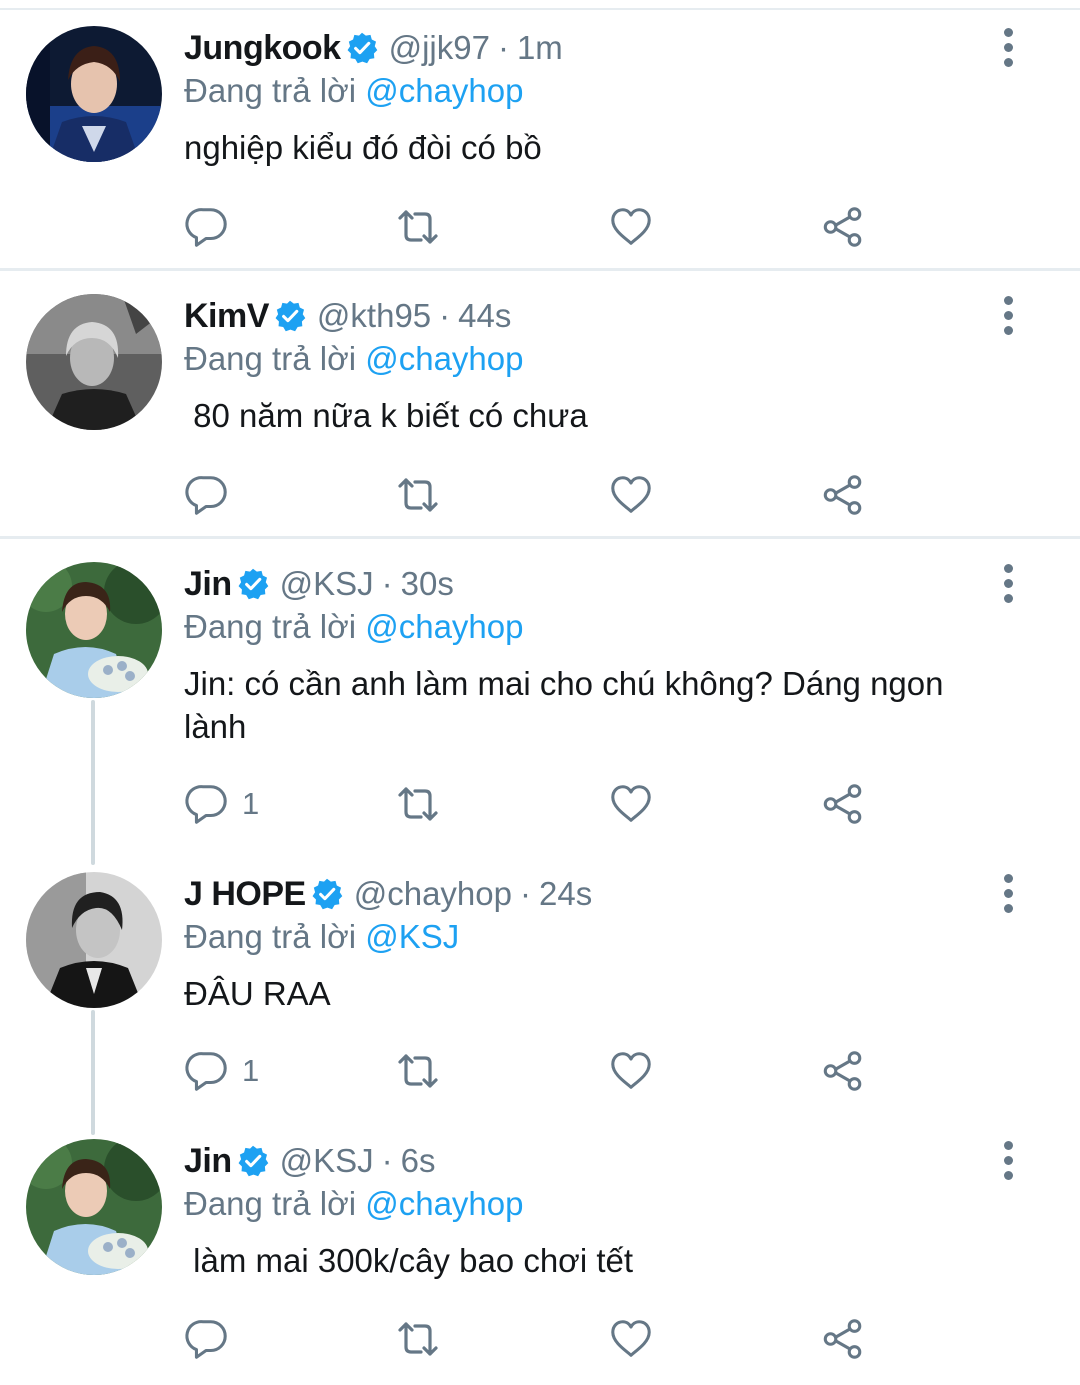  I want to click on tweet-header: Jin @KSJ · 6s, so click(310, 1161).